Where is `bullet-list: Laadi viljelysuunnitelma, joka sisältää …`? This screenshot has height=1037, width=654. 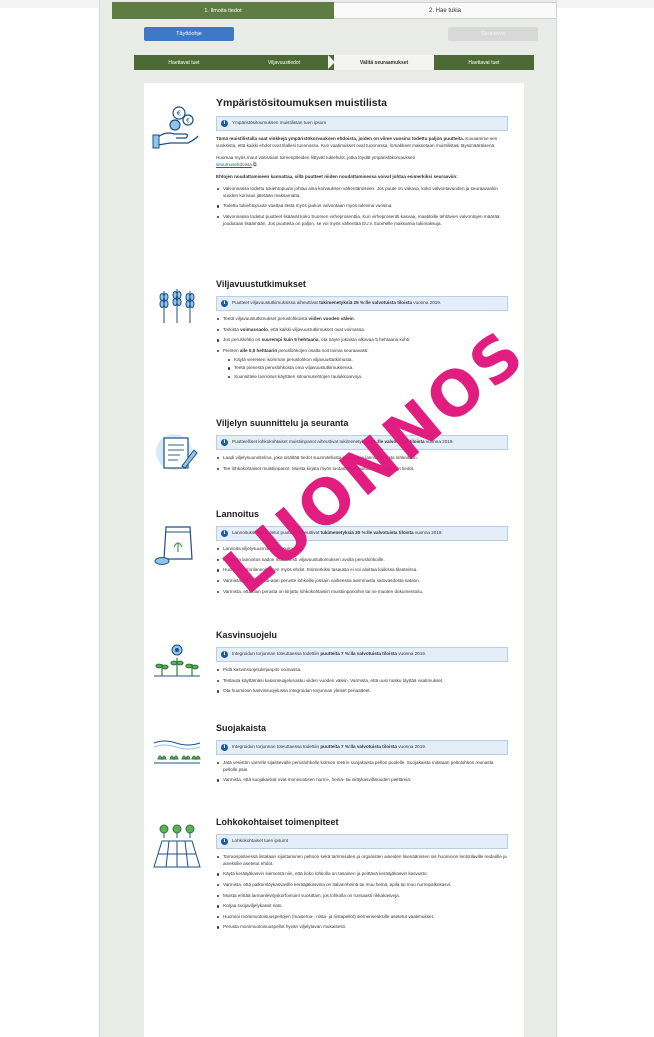 bullet-list: Laadi viljelysuunnitelma, joka sisältää … is located at coordinates (362, 463).